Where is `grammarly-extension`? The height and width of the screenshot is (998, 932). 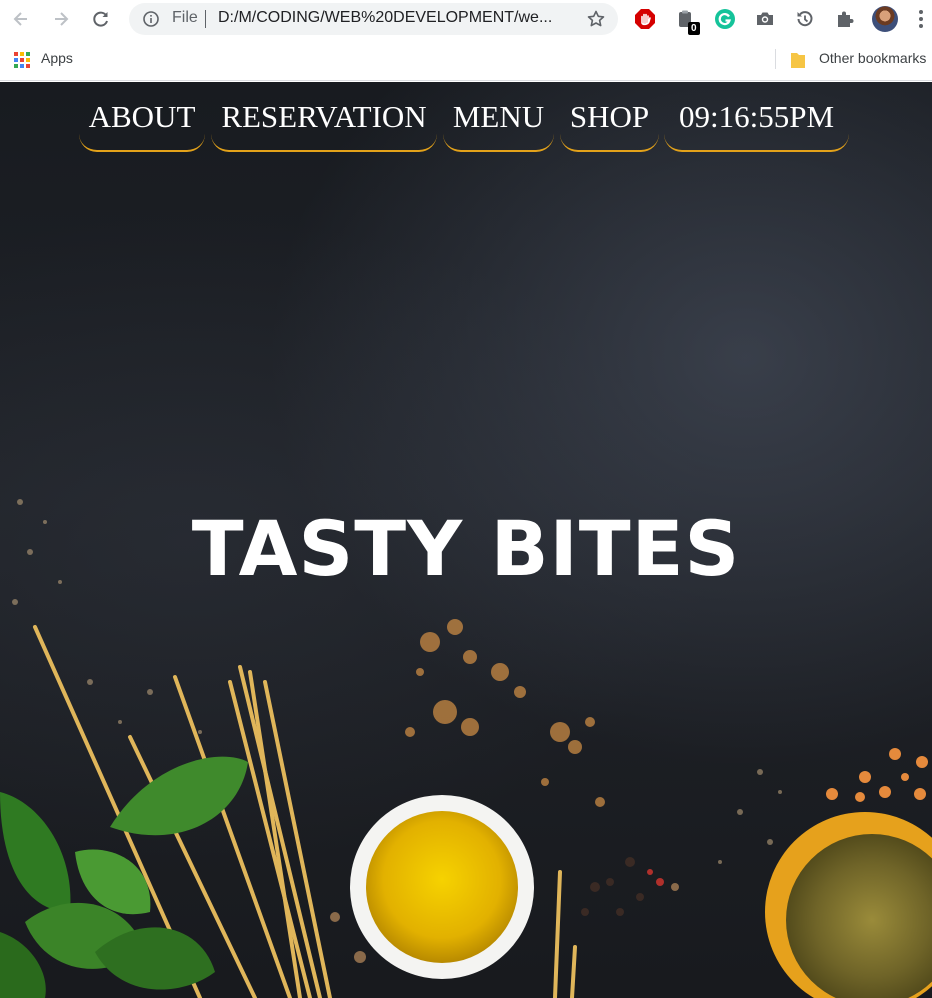 grammarly-extension is located at coordinates (725, 19).